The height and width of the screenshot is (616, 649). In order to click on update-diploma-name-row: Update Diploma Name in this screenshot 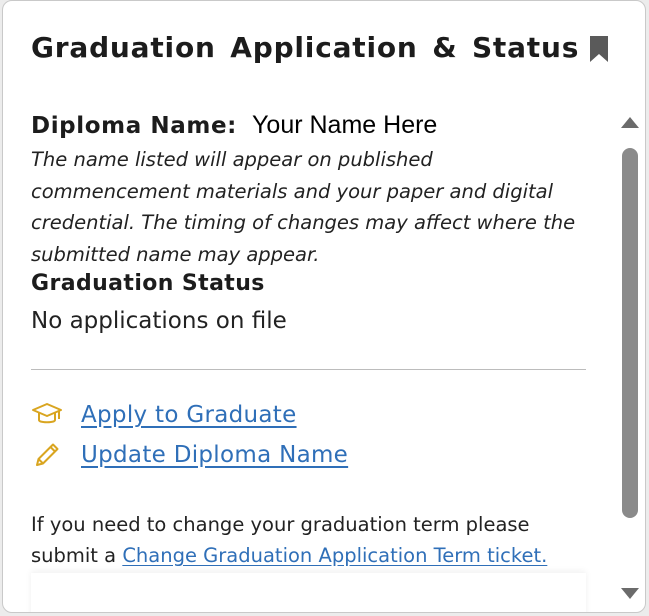, I will do `click(189, 455)`.